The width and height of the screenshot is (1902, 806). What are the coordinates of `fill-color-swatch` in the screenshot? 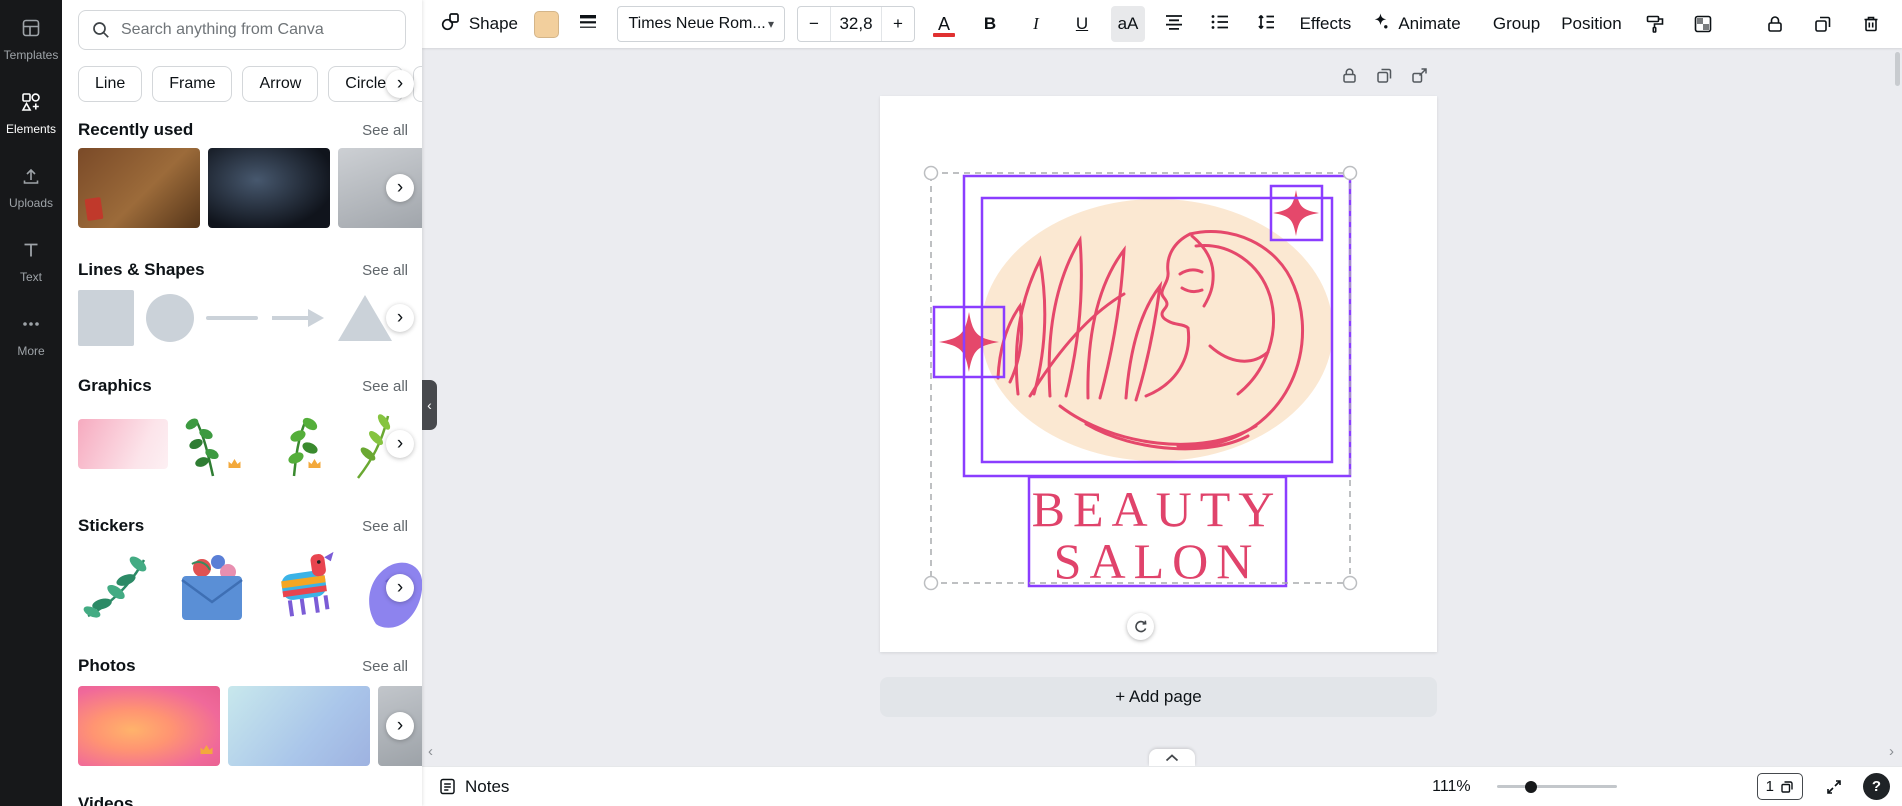 It's located at (546, 24).